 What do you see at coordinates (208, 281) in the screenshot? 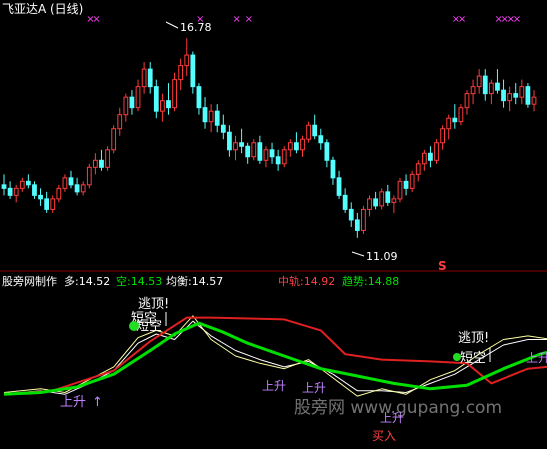
I see `legend-balance-value: 14.57` at bounding box center [208, 281].